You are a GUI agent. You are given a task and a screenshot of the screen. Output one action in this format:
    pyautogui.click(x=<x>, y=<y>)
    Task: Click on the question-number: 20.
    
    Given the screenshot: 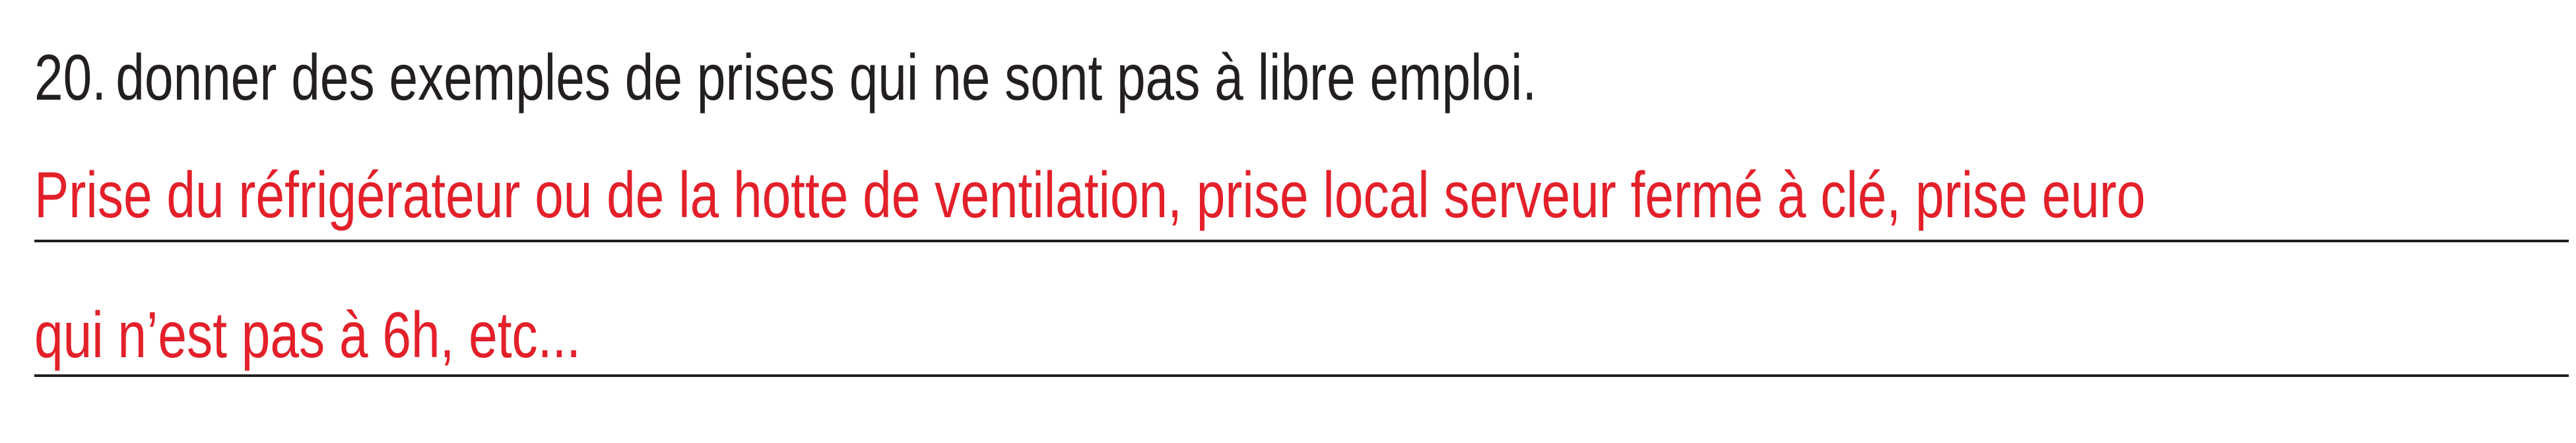 What is the action you would take?
    pyautogui.click(x=70, y=77)
    